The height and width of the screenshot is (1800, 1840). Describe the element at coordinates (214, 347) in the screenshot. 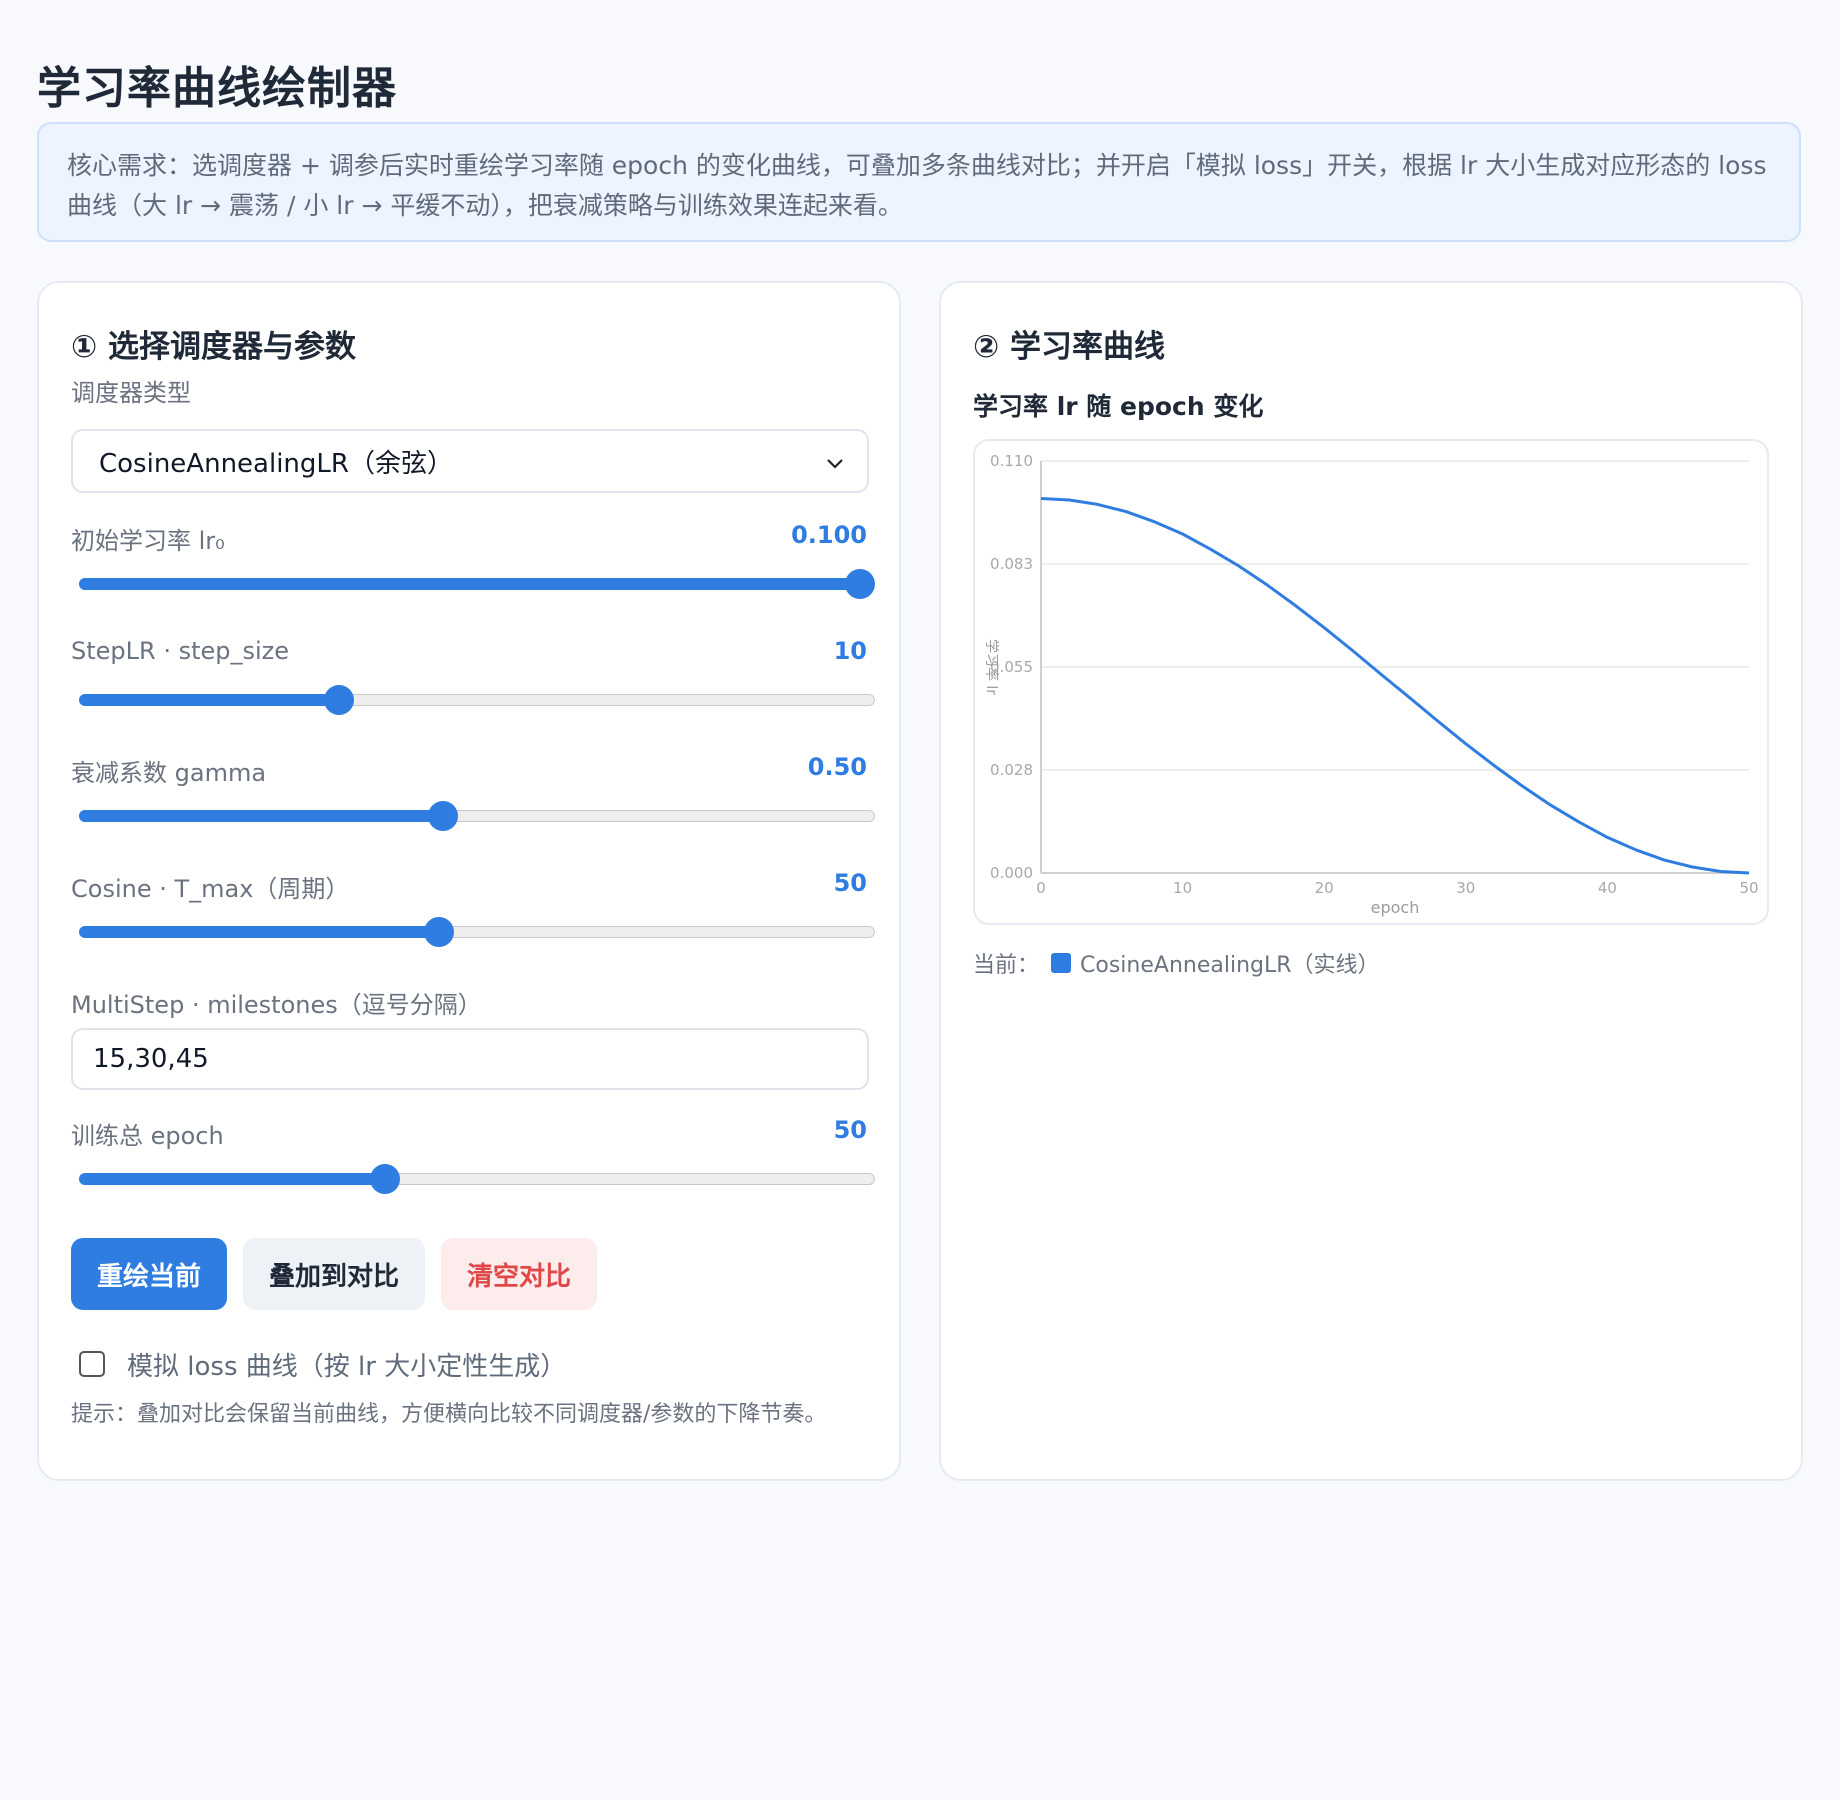

I see `scheduler-panel-title: ① 选择调度器与参数` at that location.